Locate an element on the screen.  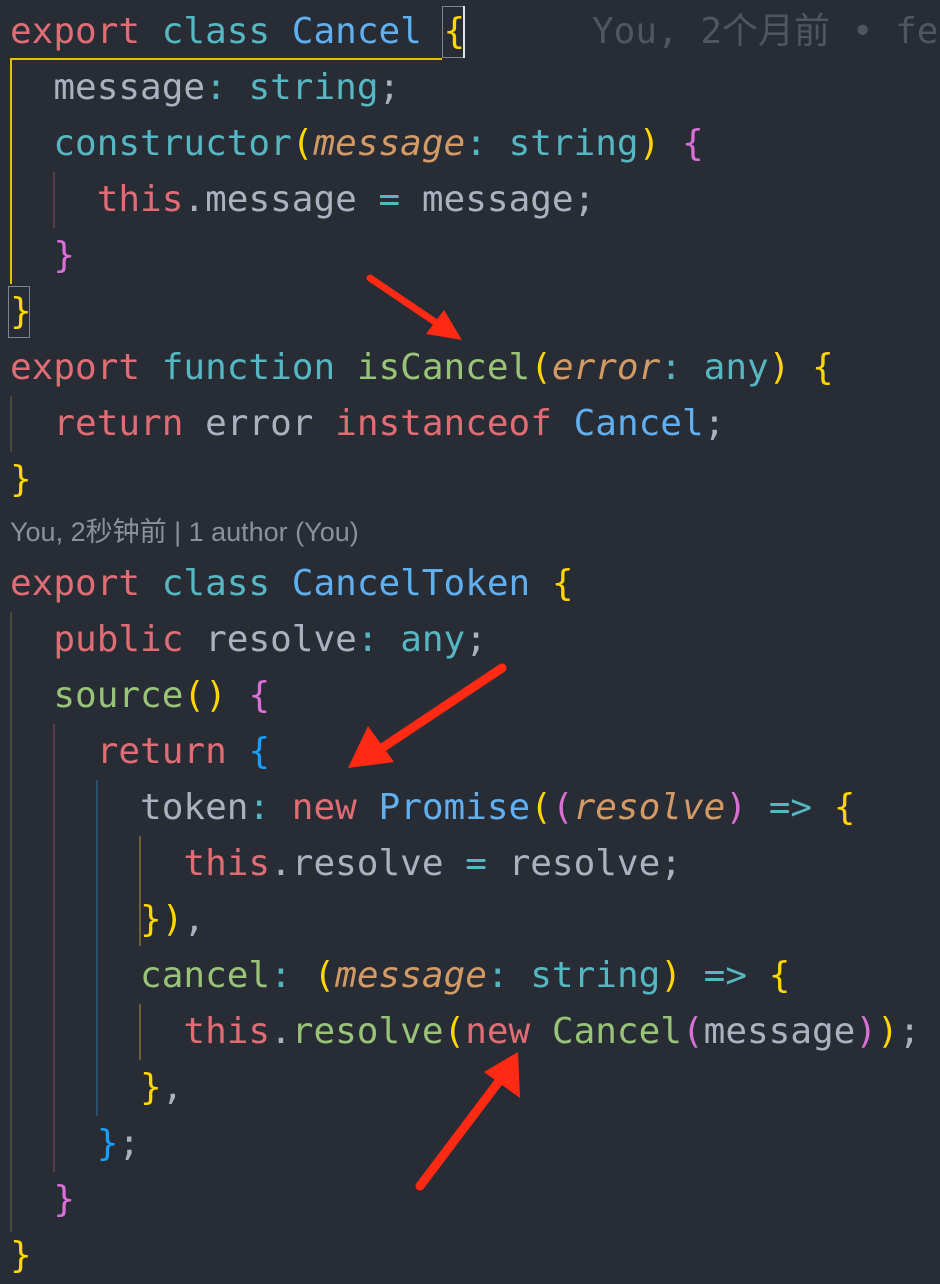
annotation-arrows is located at coordinates (434, 732).